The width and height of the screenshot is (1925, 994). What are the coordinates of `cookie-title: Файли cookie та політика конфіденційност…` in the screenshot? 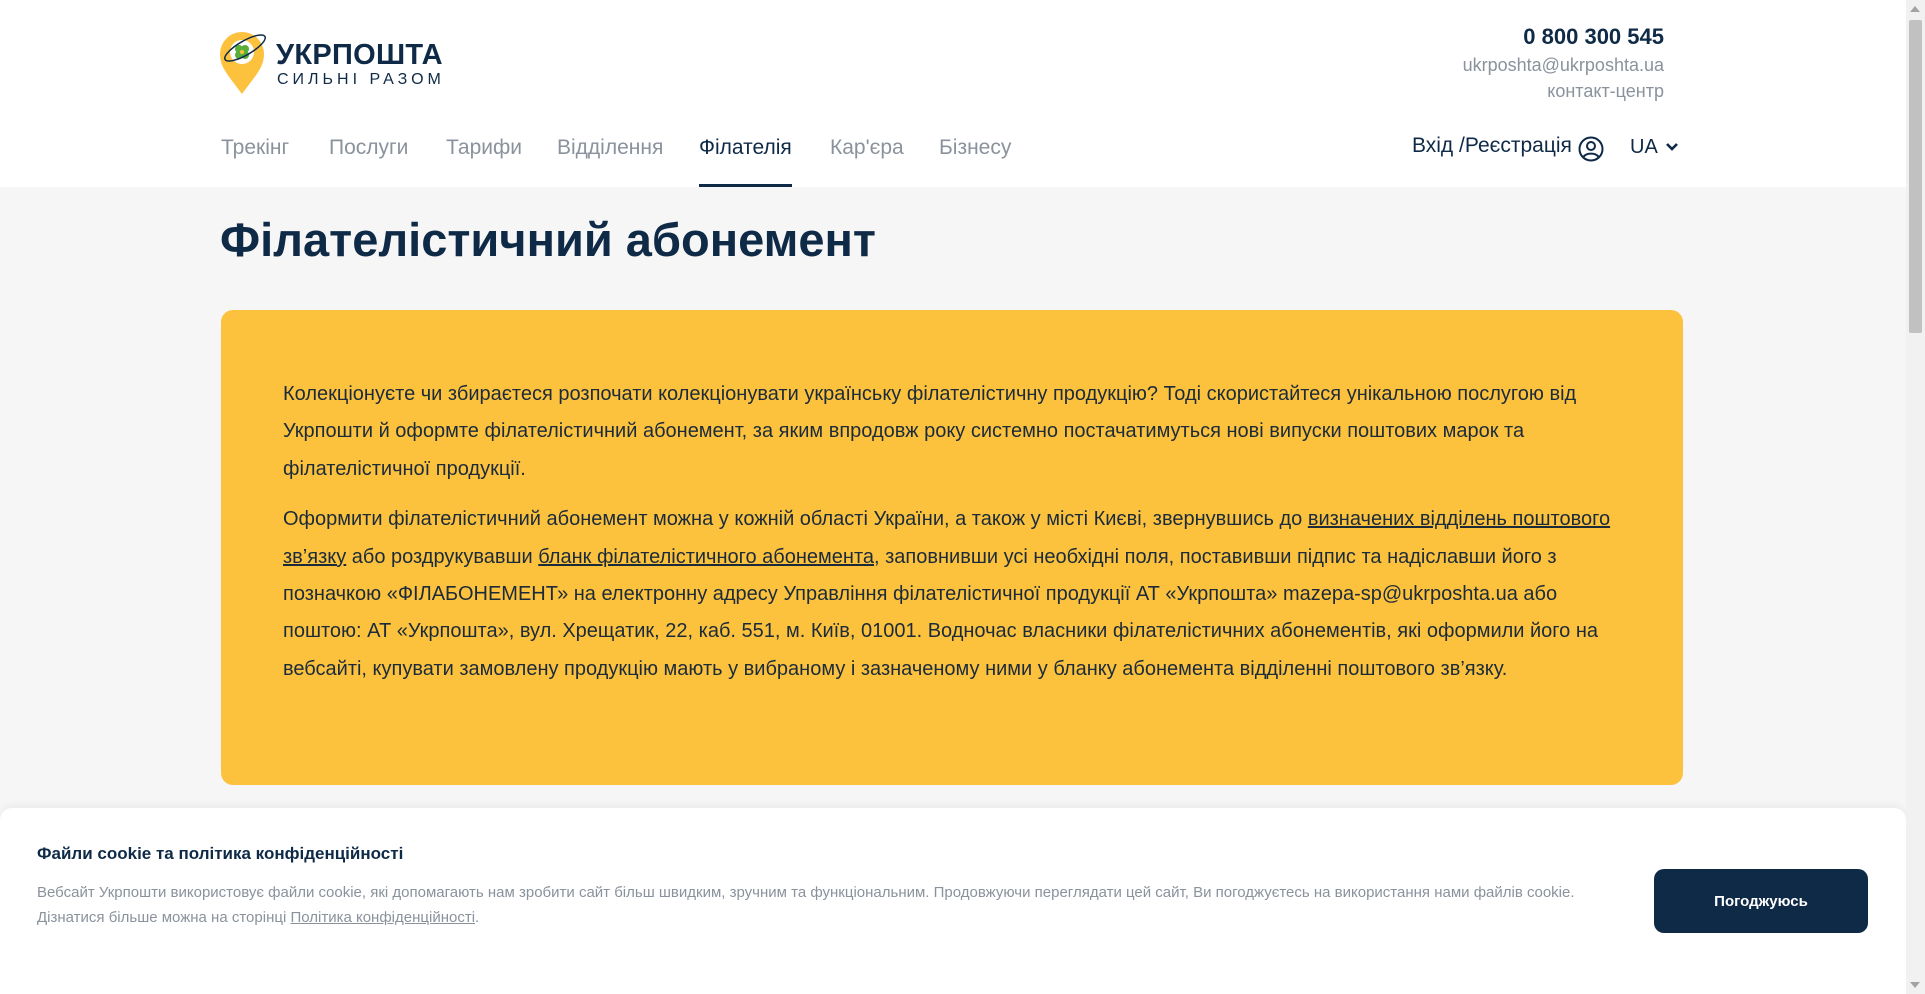 It's located at (220, 853).